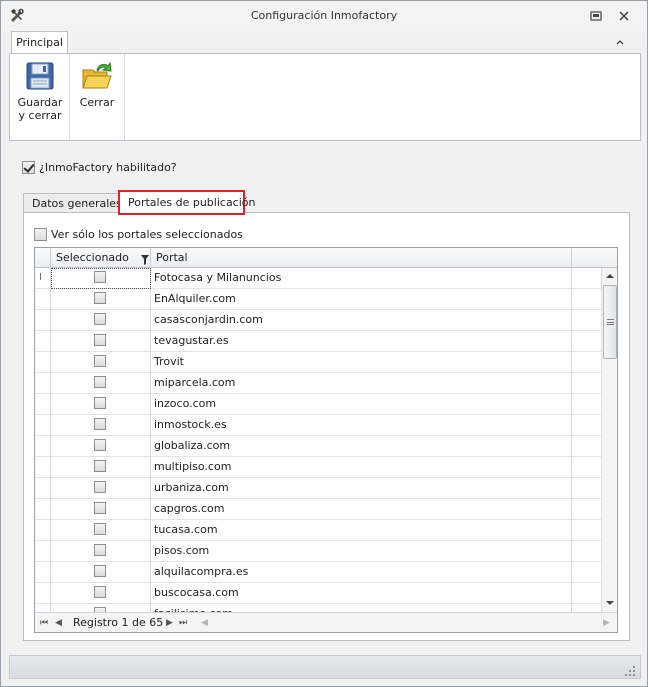 This screenshot has height=687, width=648. Describe the element at coordinates (361, 278) in the screenshot. I see `portal-cell: Fotocasa y Milanuncios` at that location.